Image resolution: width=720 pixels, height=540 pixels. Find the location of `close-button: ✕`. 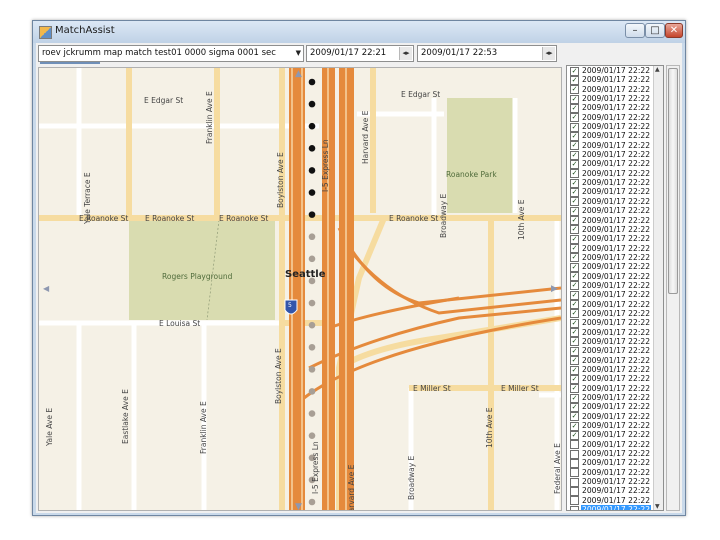

close-button: ✕ is located at coordinates (674, 30).